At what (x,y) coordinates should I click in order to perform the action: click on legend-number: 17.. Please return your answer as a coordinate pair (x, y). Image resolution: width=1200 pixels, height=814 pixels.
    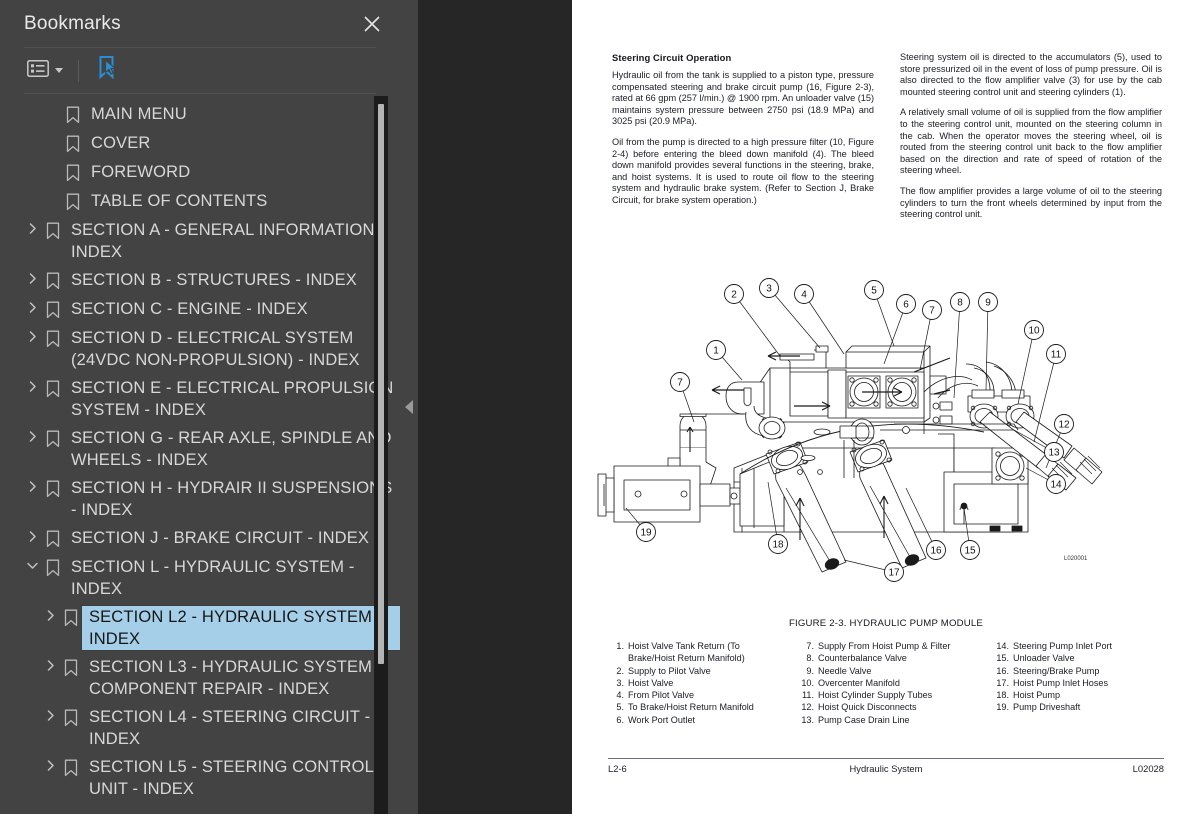
    Looking at the image, I should click on (1002, 682).